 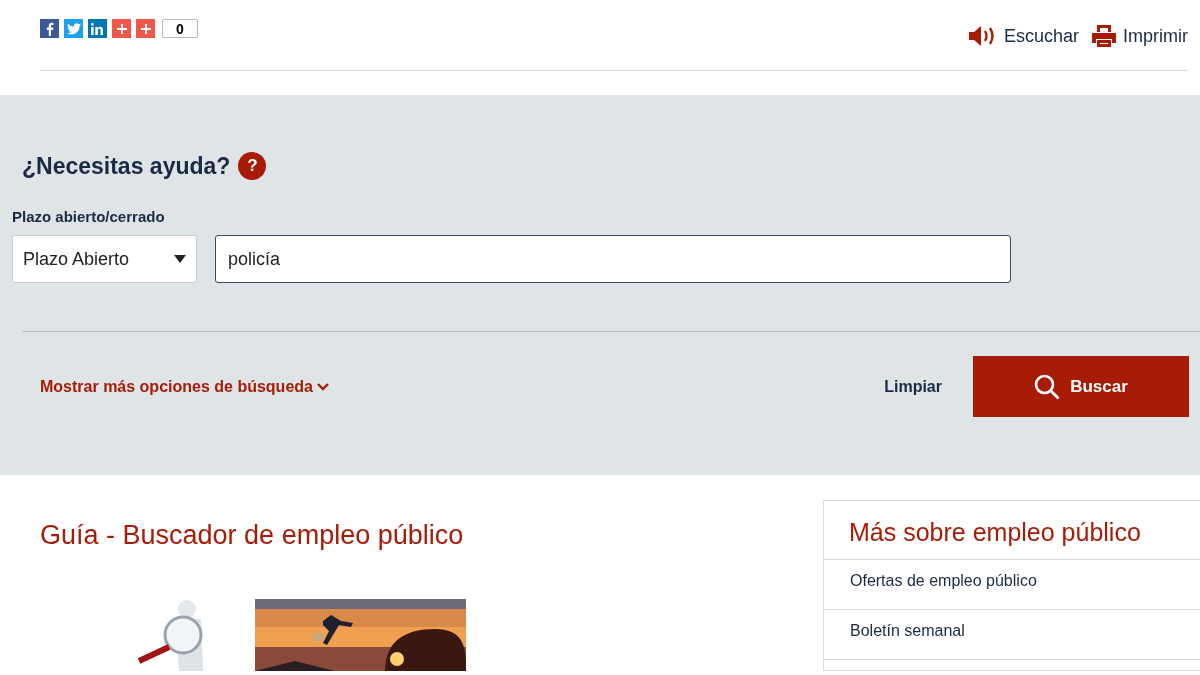 I want to click on sidebar-link: Boletín semanal, so click(x=1012, y=635).